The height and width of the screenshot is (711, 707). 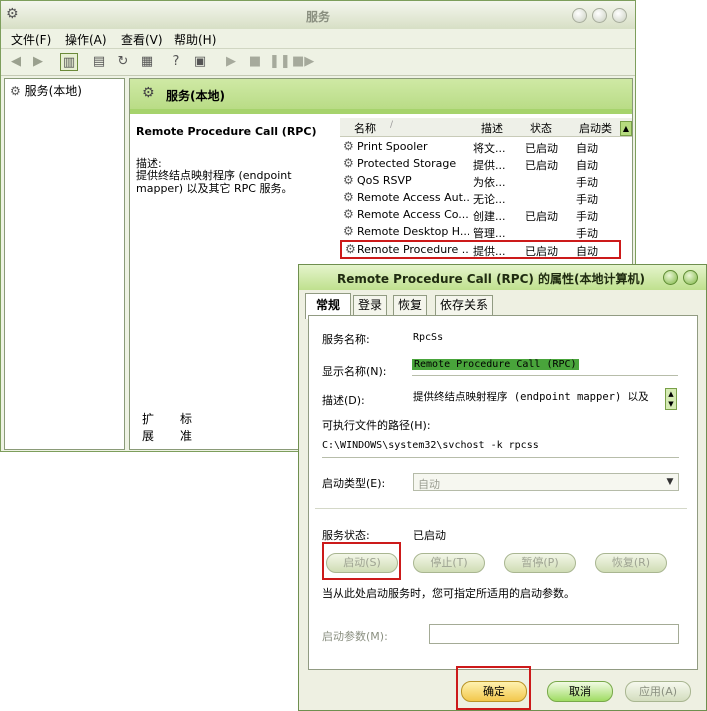 What do you see at coordinates (354, 371) in the screenshot?
I see `display-name-label: 显示名称(N):` at bounding box center [354, 371].